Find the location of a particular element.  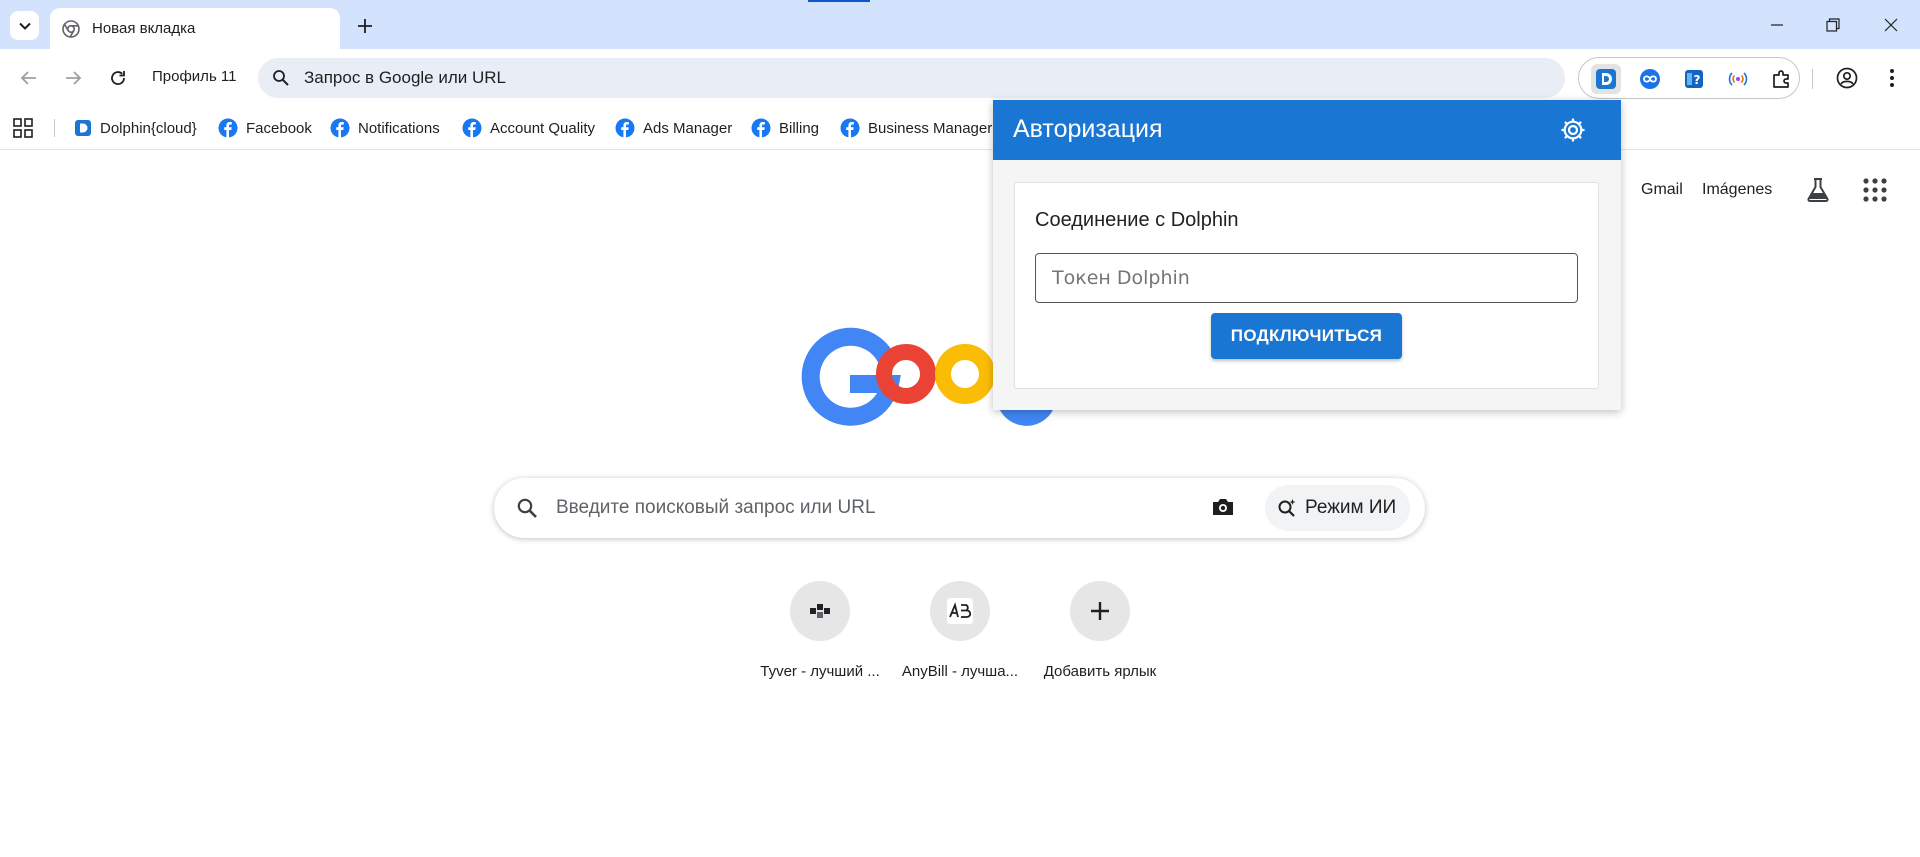

bookmark-label: Ads Manager is located at coordinates (688, 128).